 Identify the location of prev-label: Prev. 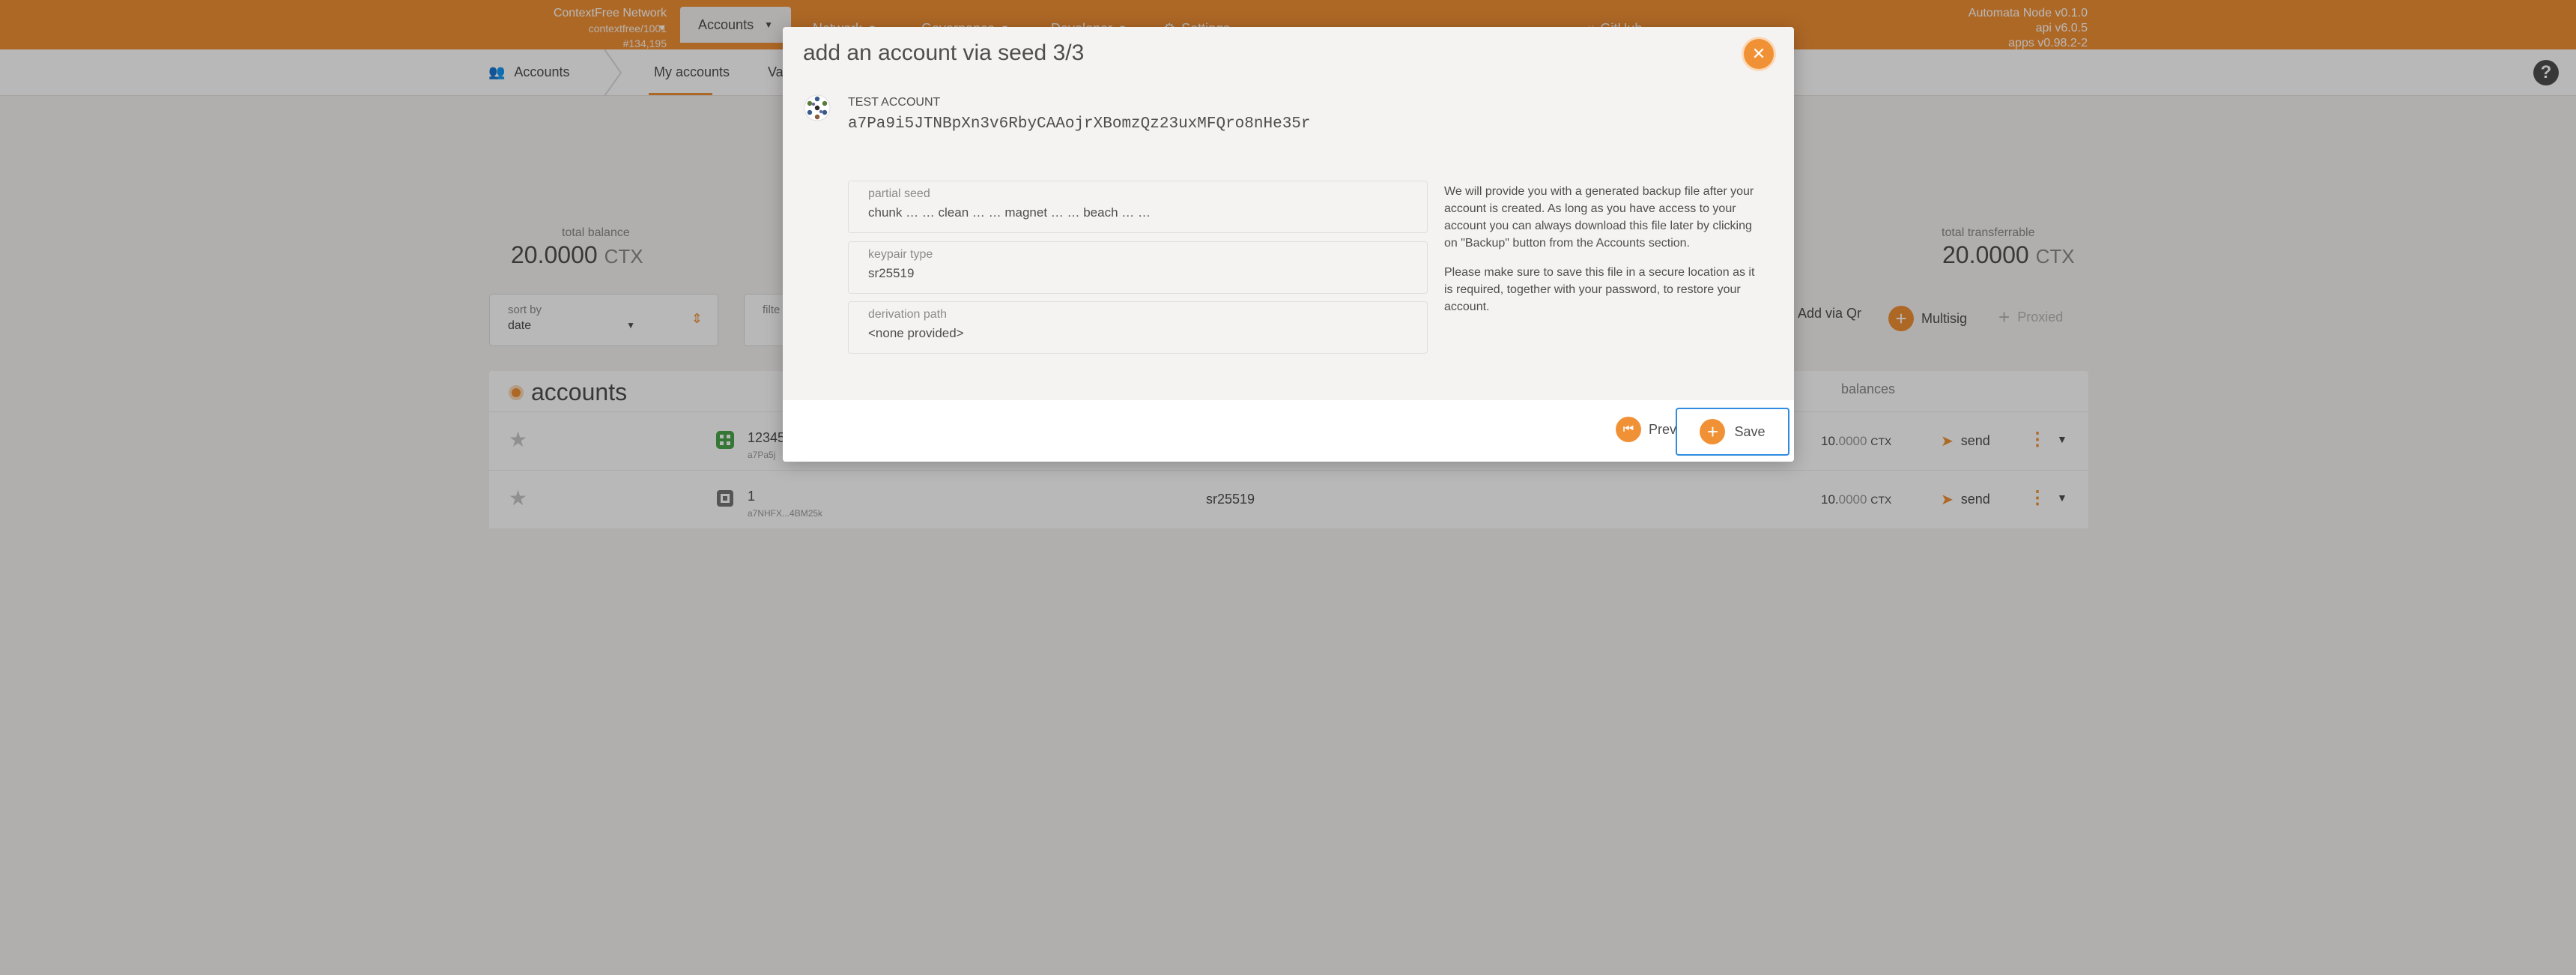
(1663, 429).